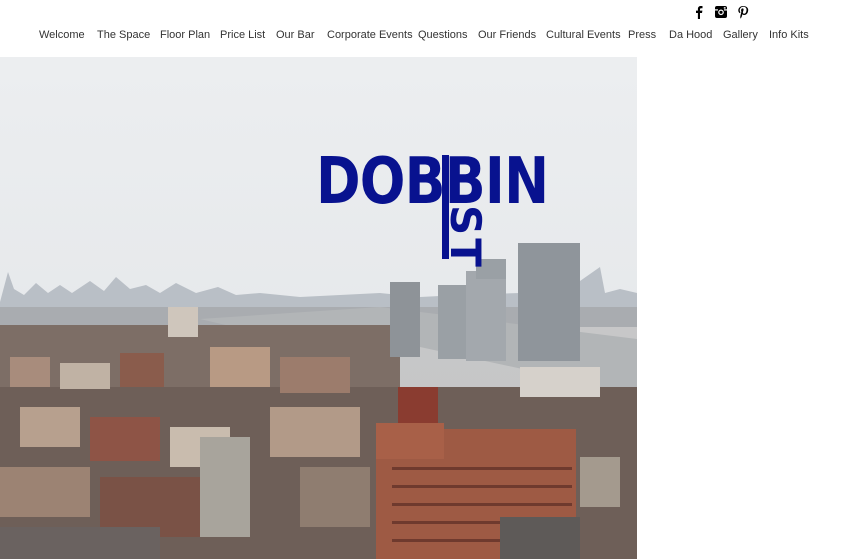  I want to click on nav-item-our-bar: Our Bar, so click(295, 35).